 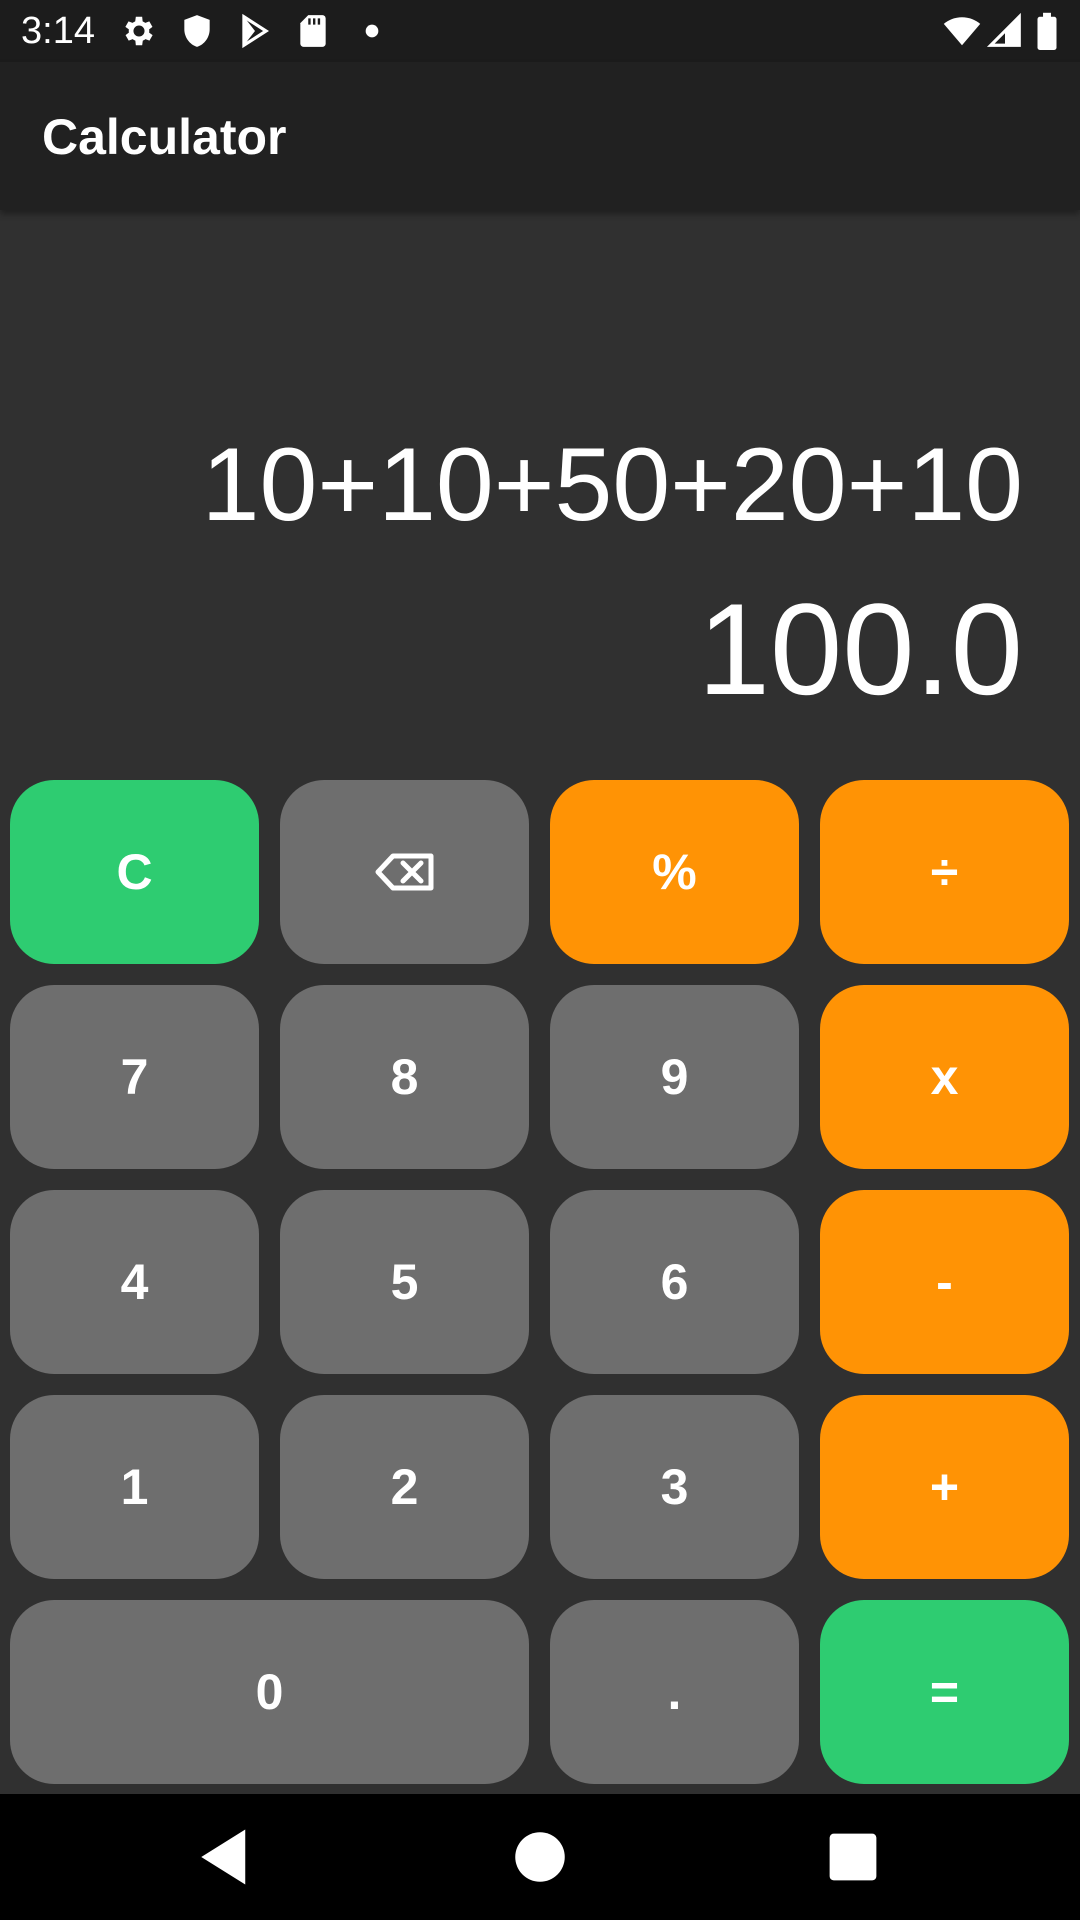 I want to click on add-button: +, so click(x=944, y=1487).